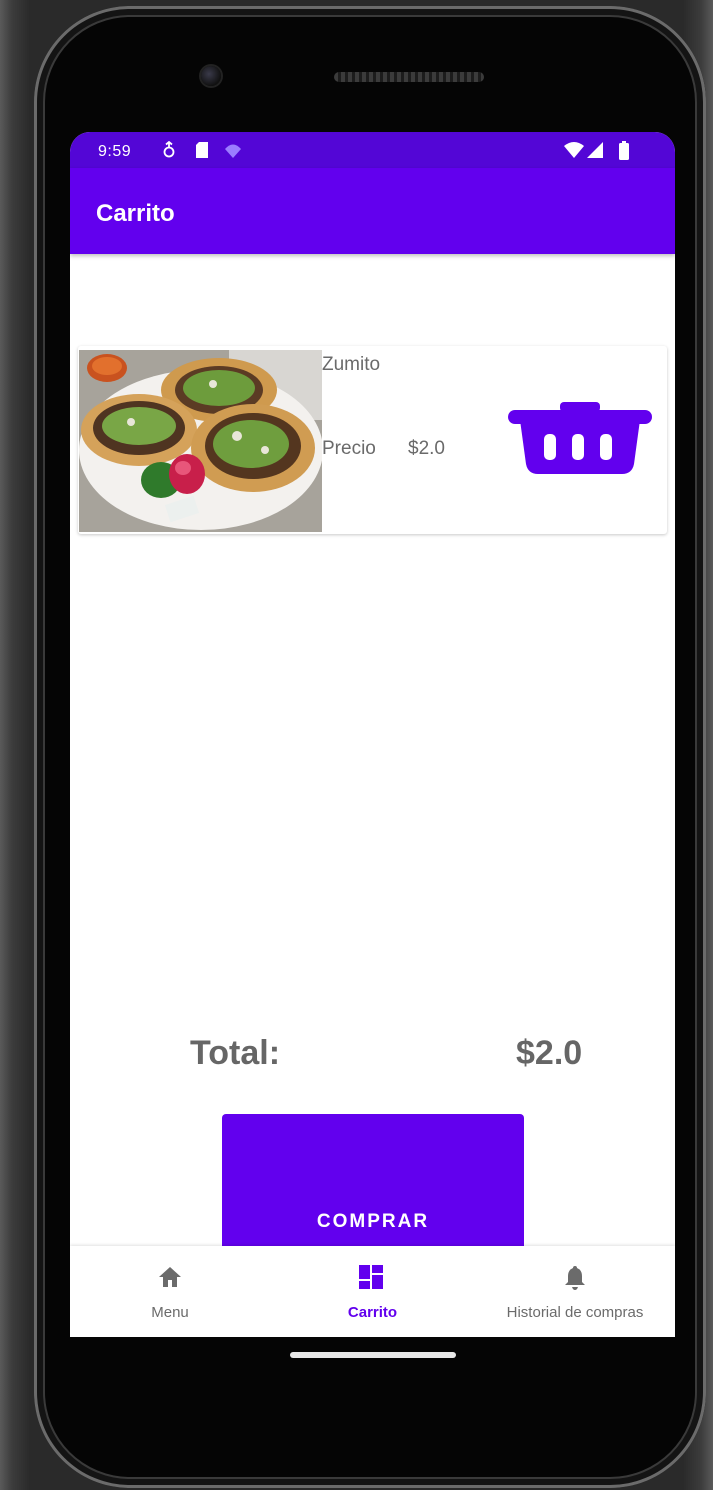 The height and width of the screenshot is (1490, 713). Describe the element at coordinates (426, 448) in the screenshot. I see `price-value: $2.0` at that location.